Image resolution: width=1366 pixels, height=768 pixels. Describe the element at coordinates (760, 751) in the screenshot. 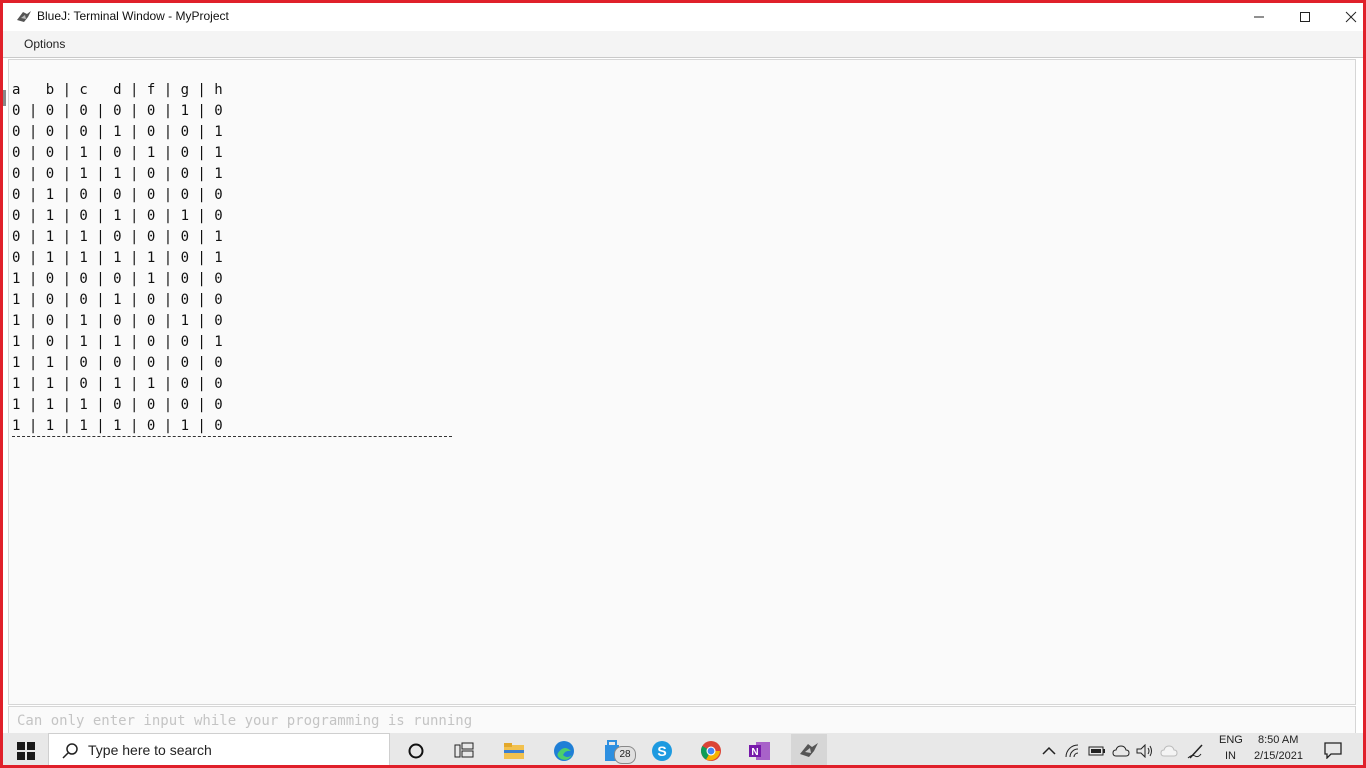

I see `onenote-icon: N` at that location.